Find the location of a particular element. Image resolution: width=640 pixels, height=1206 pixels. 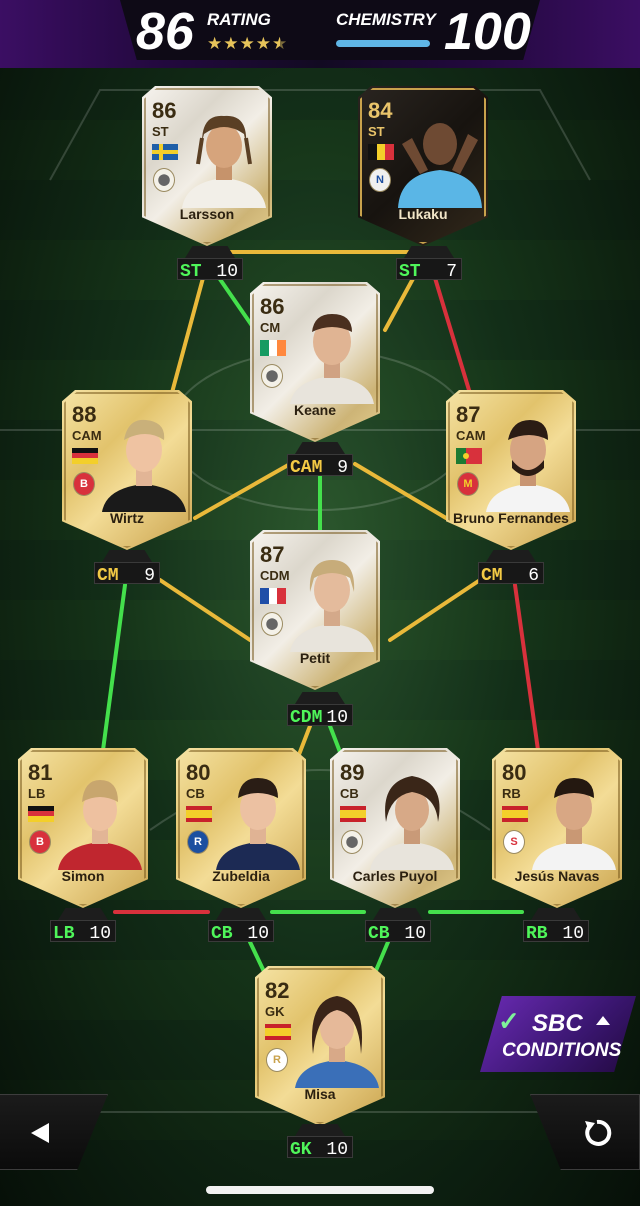

card-rating: 81 is located at coordinates (40, 772).